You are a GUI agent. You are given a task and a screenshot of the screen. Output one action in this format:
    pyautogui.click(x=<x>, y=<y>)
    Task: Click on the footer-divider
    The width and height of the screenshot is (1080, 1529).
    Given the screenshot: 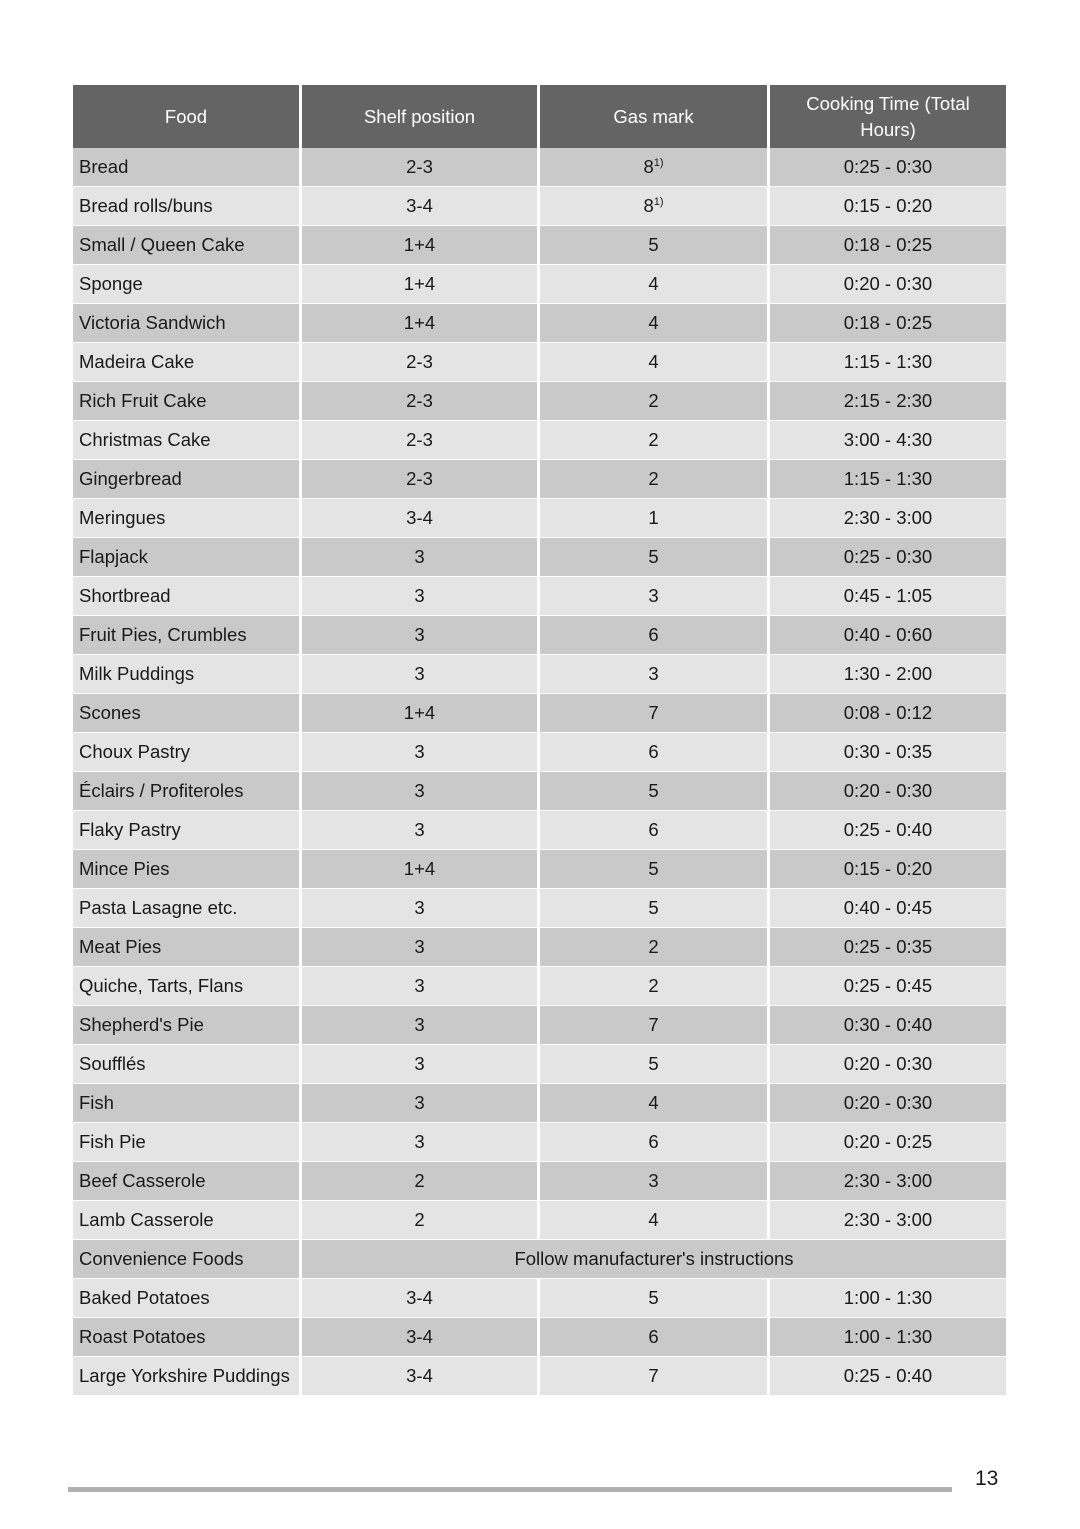 What is the action you would take?
    pyautogui.click(x=510, y=1489)
    